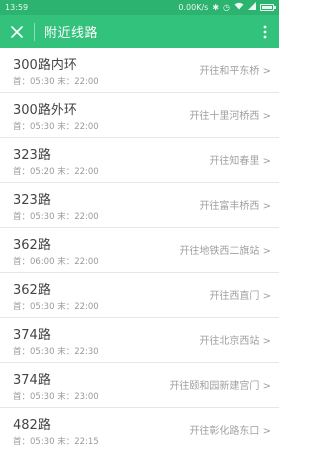 The height and width of the screenshot is (450, 320). What do you see at coordinates (139, 385) in the screenshot?
I see `route-row: 374路 首：05:30 末：23:00 开往颐和园新建宫门 >` at bounding box center [139, 385].